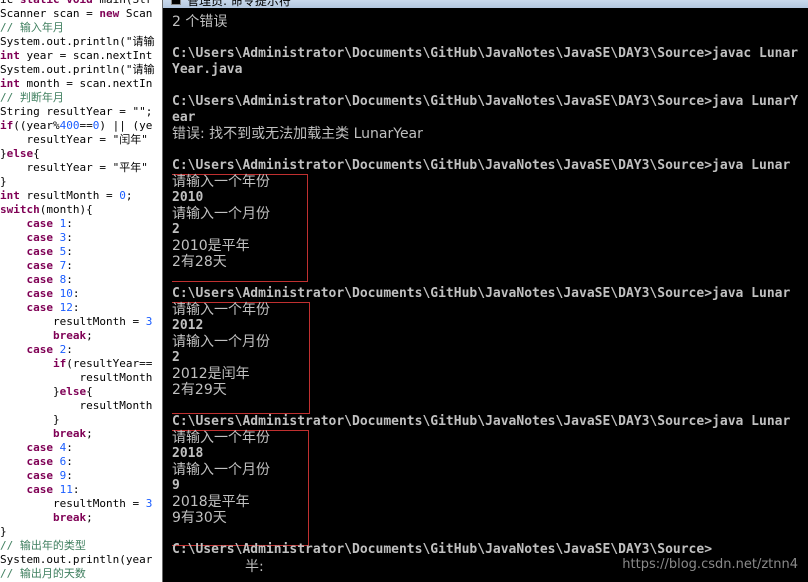  What do you see at coordinates (53, 489) in the screenshot?
I see `code-line: case 11:` at bounding box center [53, 489].